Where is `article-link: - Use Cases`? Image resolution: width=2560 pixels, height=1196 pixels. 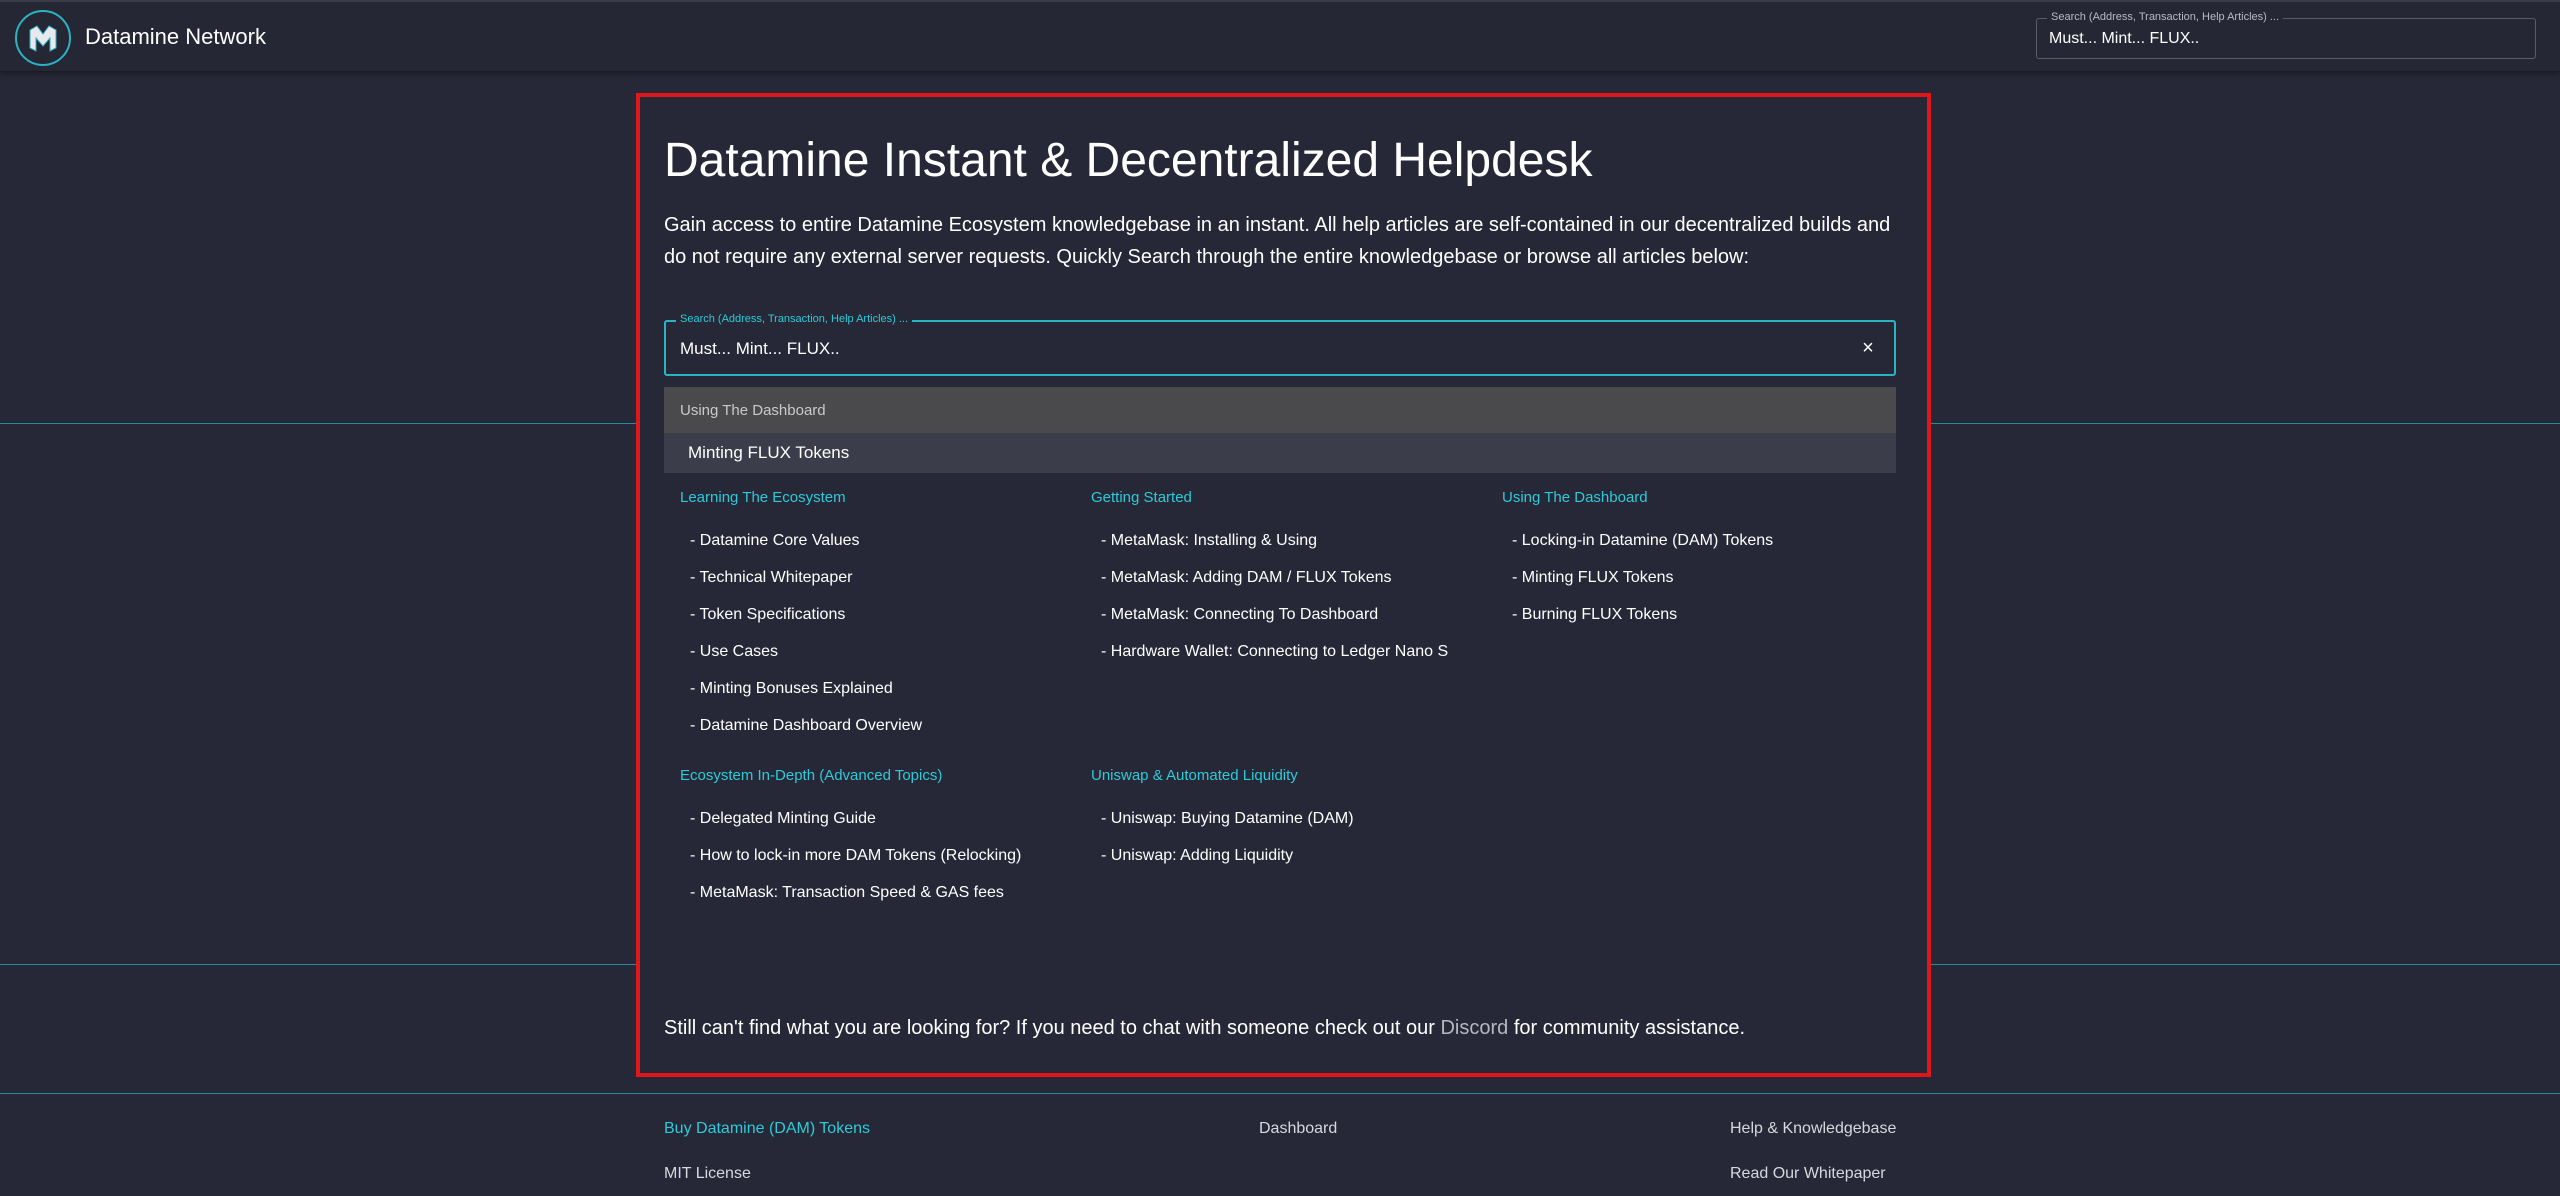
article-link: - Use Cases is located at coordinates (734, 652).